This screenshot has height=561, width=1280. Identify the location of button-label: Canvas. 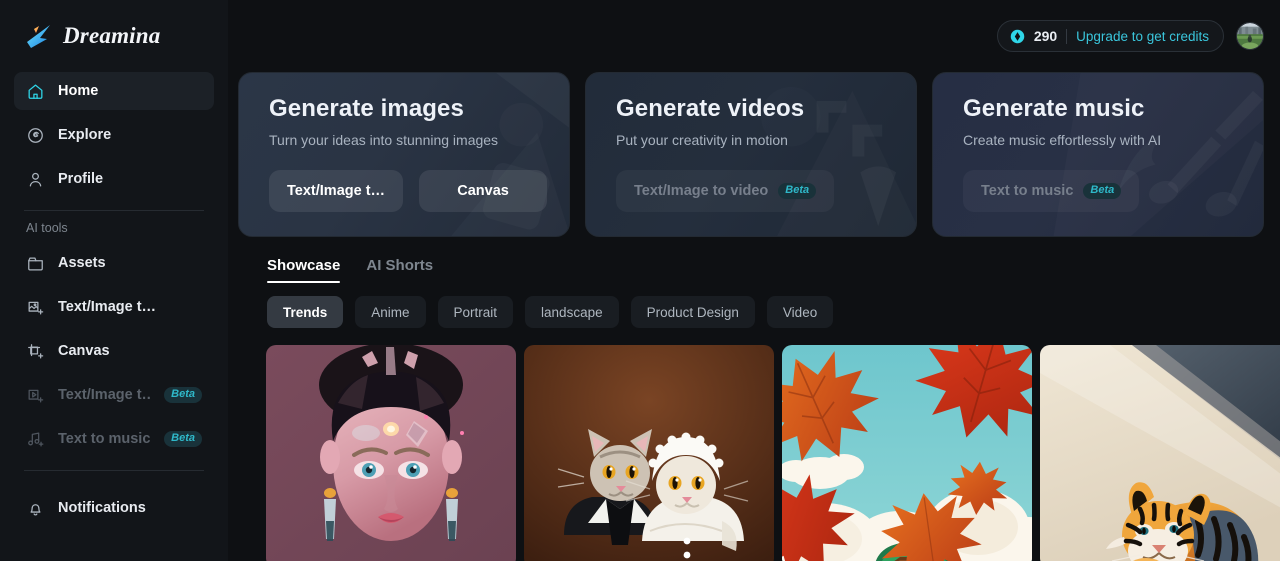
(483, 191).